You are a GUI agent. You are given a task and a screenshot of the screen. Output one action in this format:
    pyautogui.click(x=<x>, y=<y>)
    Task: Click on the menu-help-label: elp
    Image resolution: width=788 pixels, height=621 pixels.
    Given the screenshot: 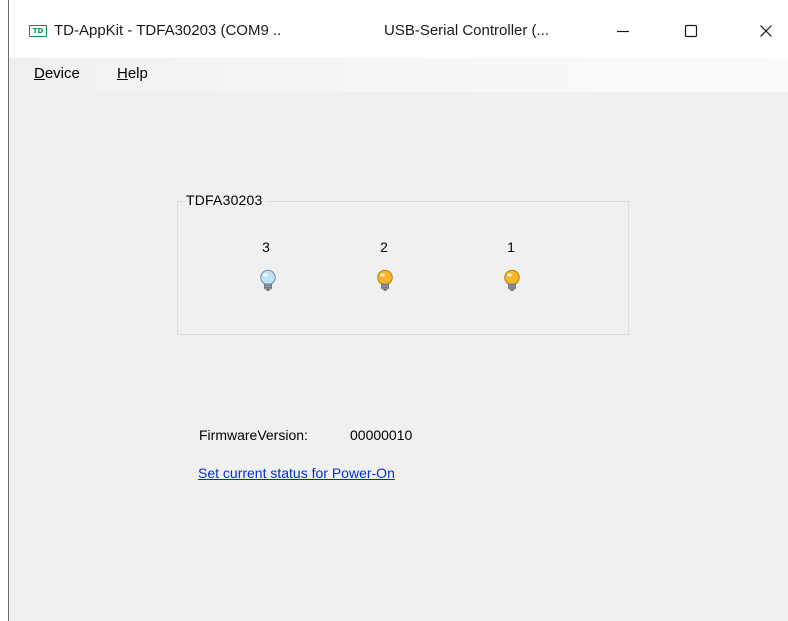 What is the action you would take?
    pyautogui.click(x=137, y=73)
    